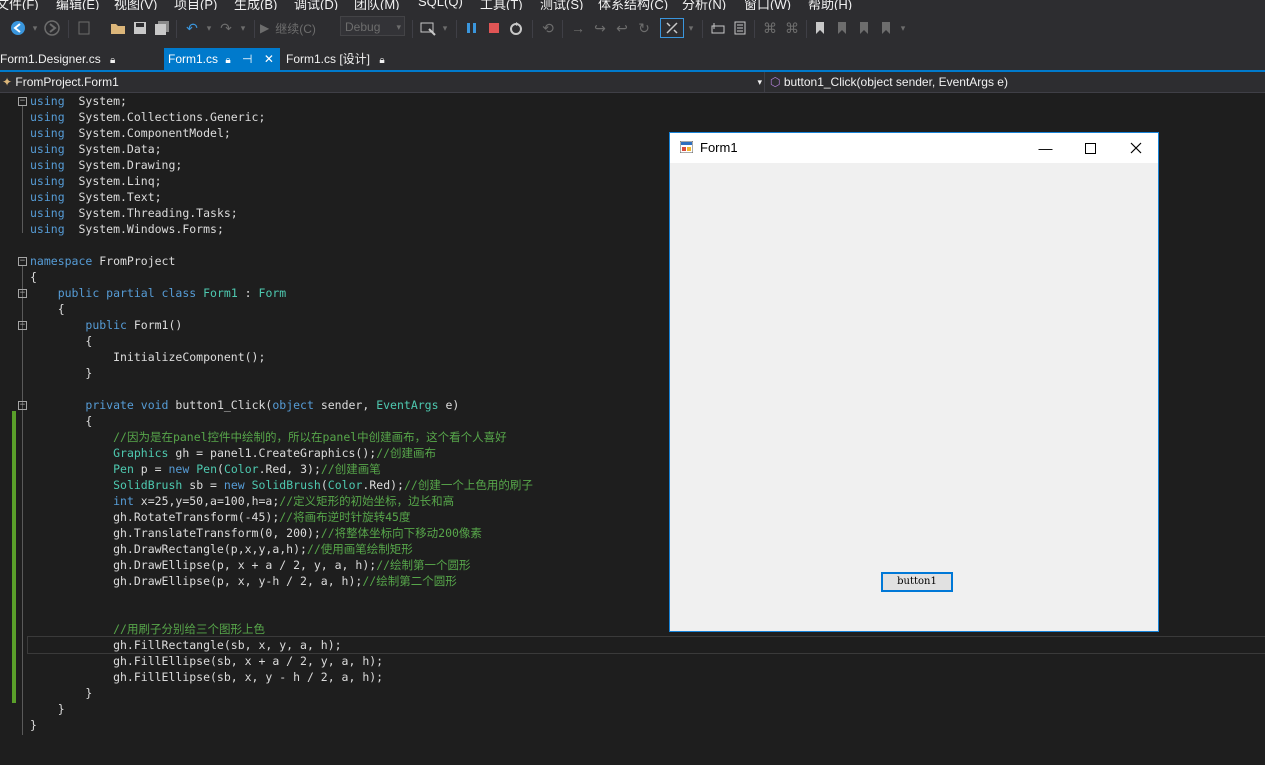 This screenshot has height=765, width=1265. What do you see at coordinates (106, 165) in the screenshot?
I see `code-line: using System.Drawing;` at bounding box center [106, 165].